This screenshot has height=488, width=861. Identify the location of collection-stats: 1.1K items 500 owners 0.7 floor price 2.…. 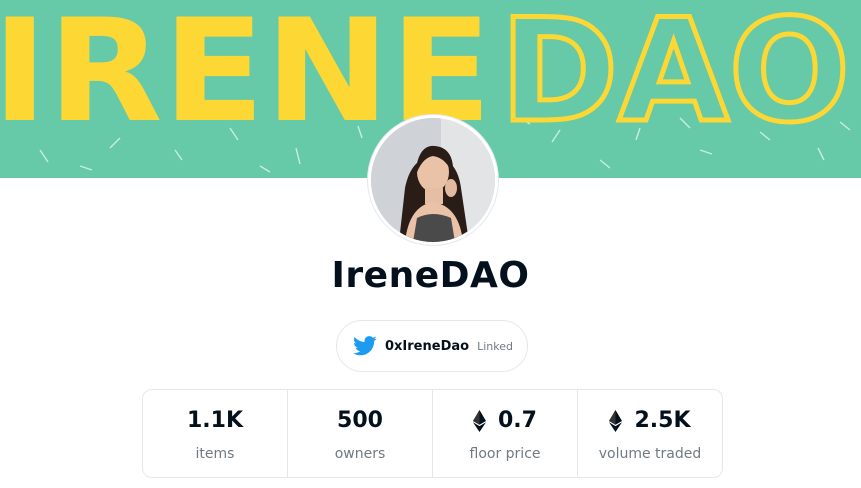
(432, 433).